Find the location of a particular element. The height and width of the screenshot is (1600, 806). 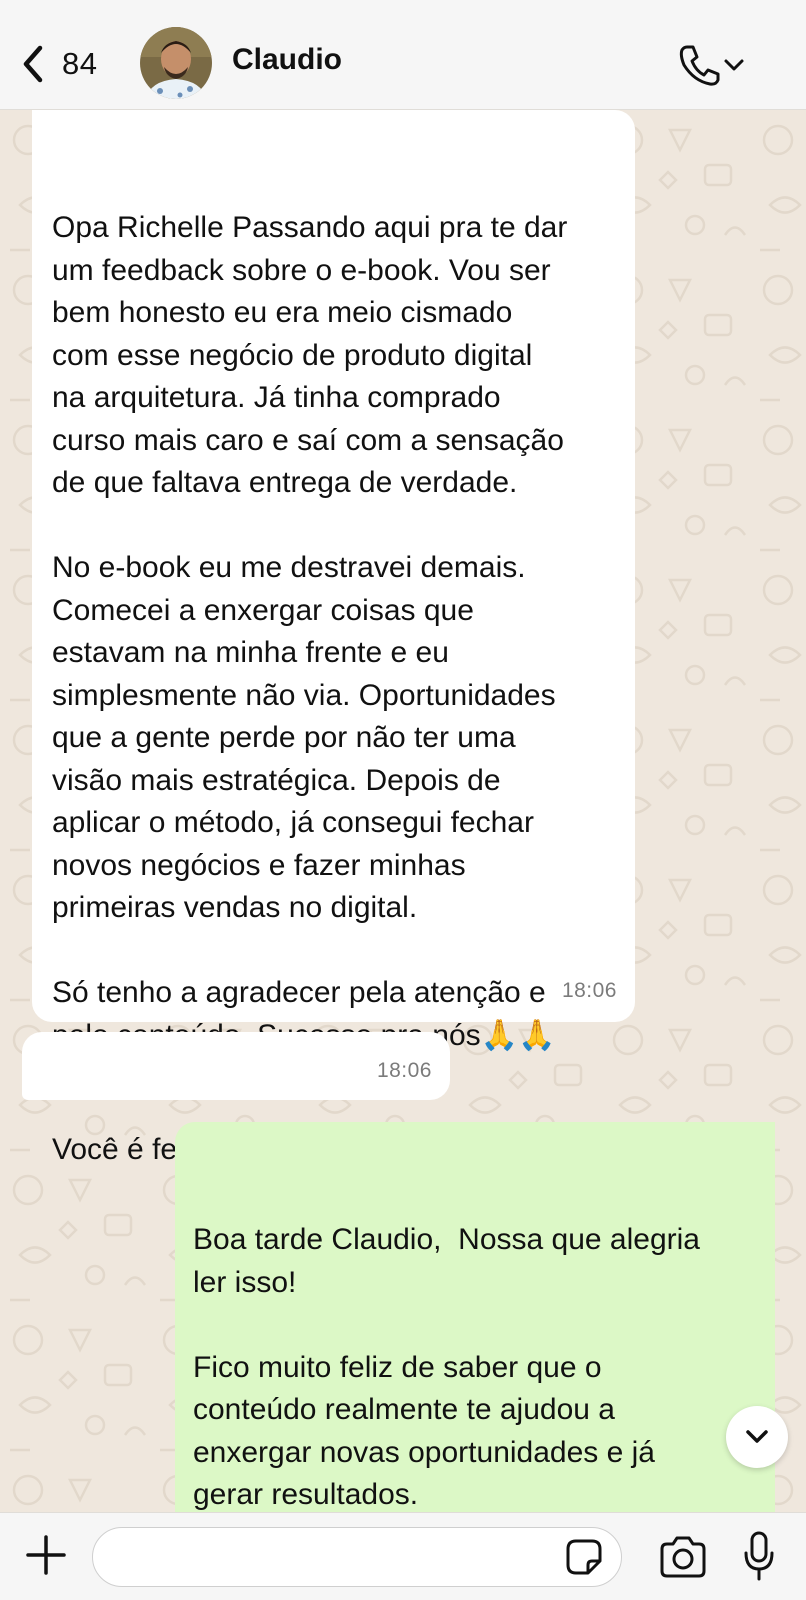

back-button: 84 is located at coordinates (68, 64).